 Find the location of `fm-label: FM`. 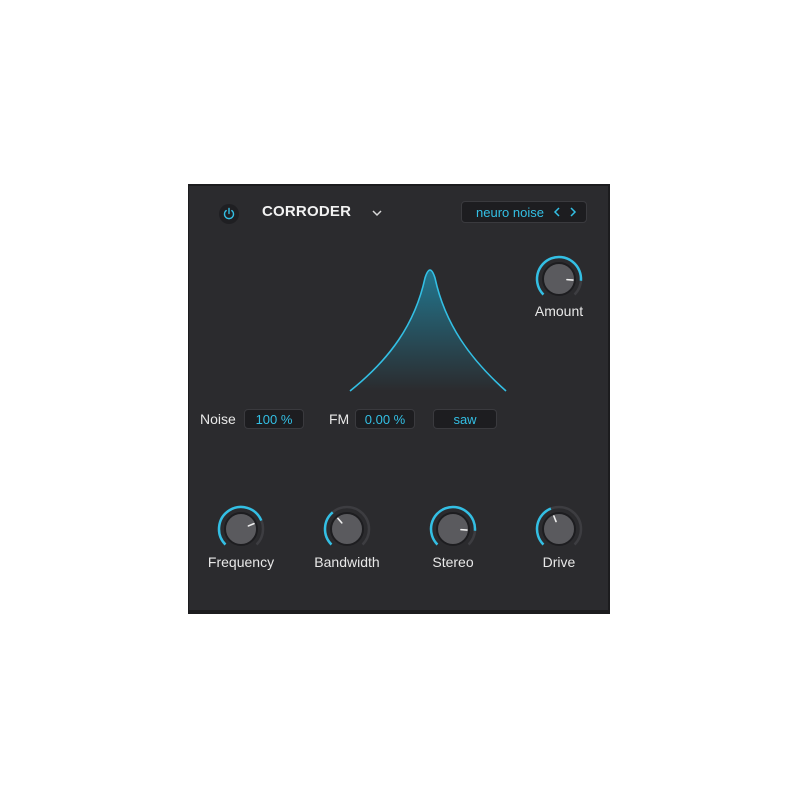

fm-label: FM is located at coordinates (339, 419).